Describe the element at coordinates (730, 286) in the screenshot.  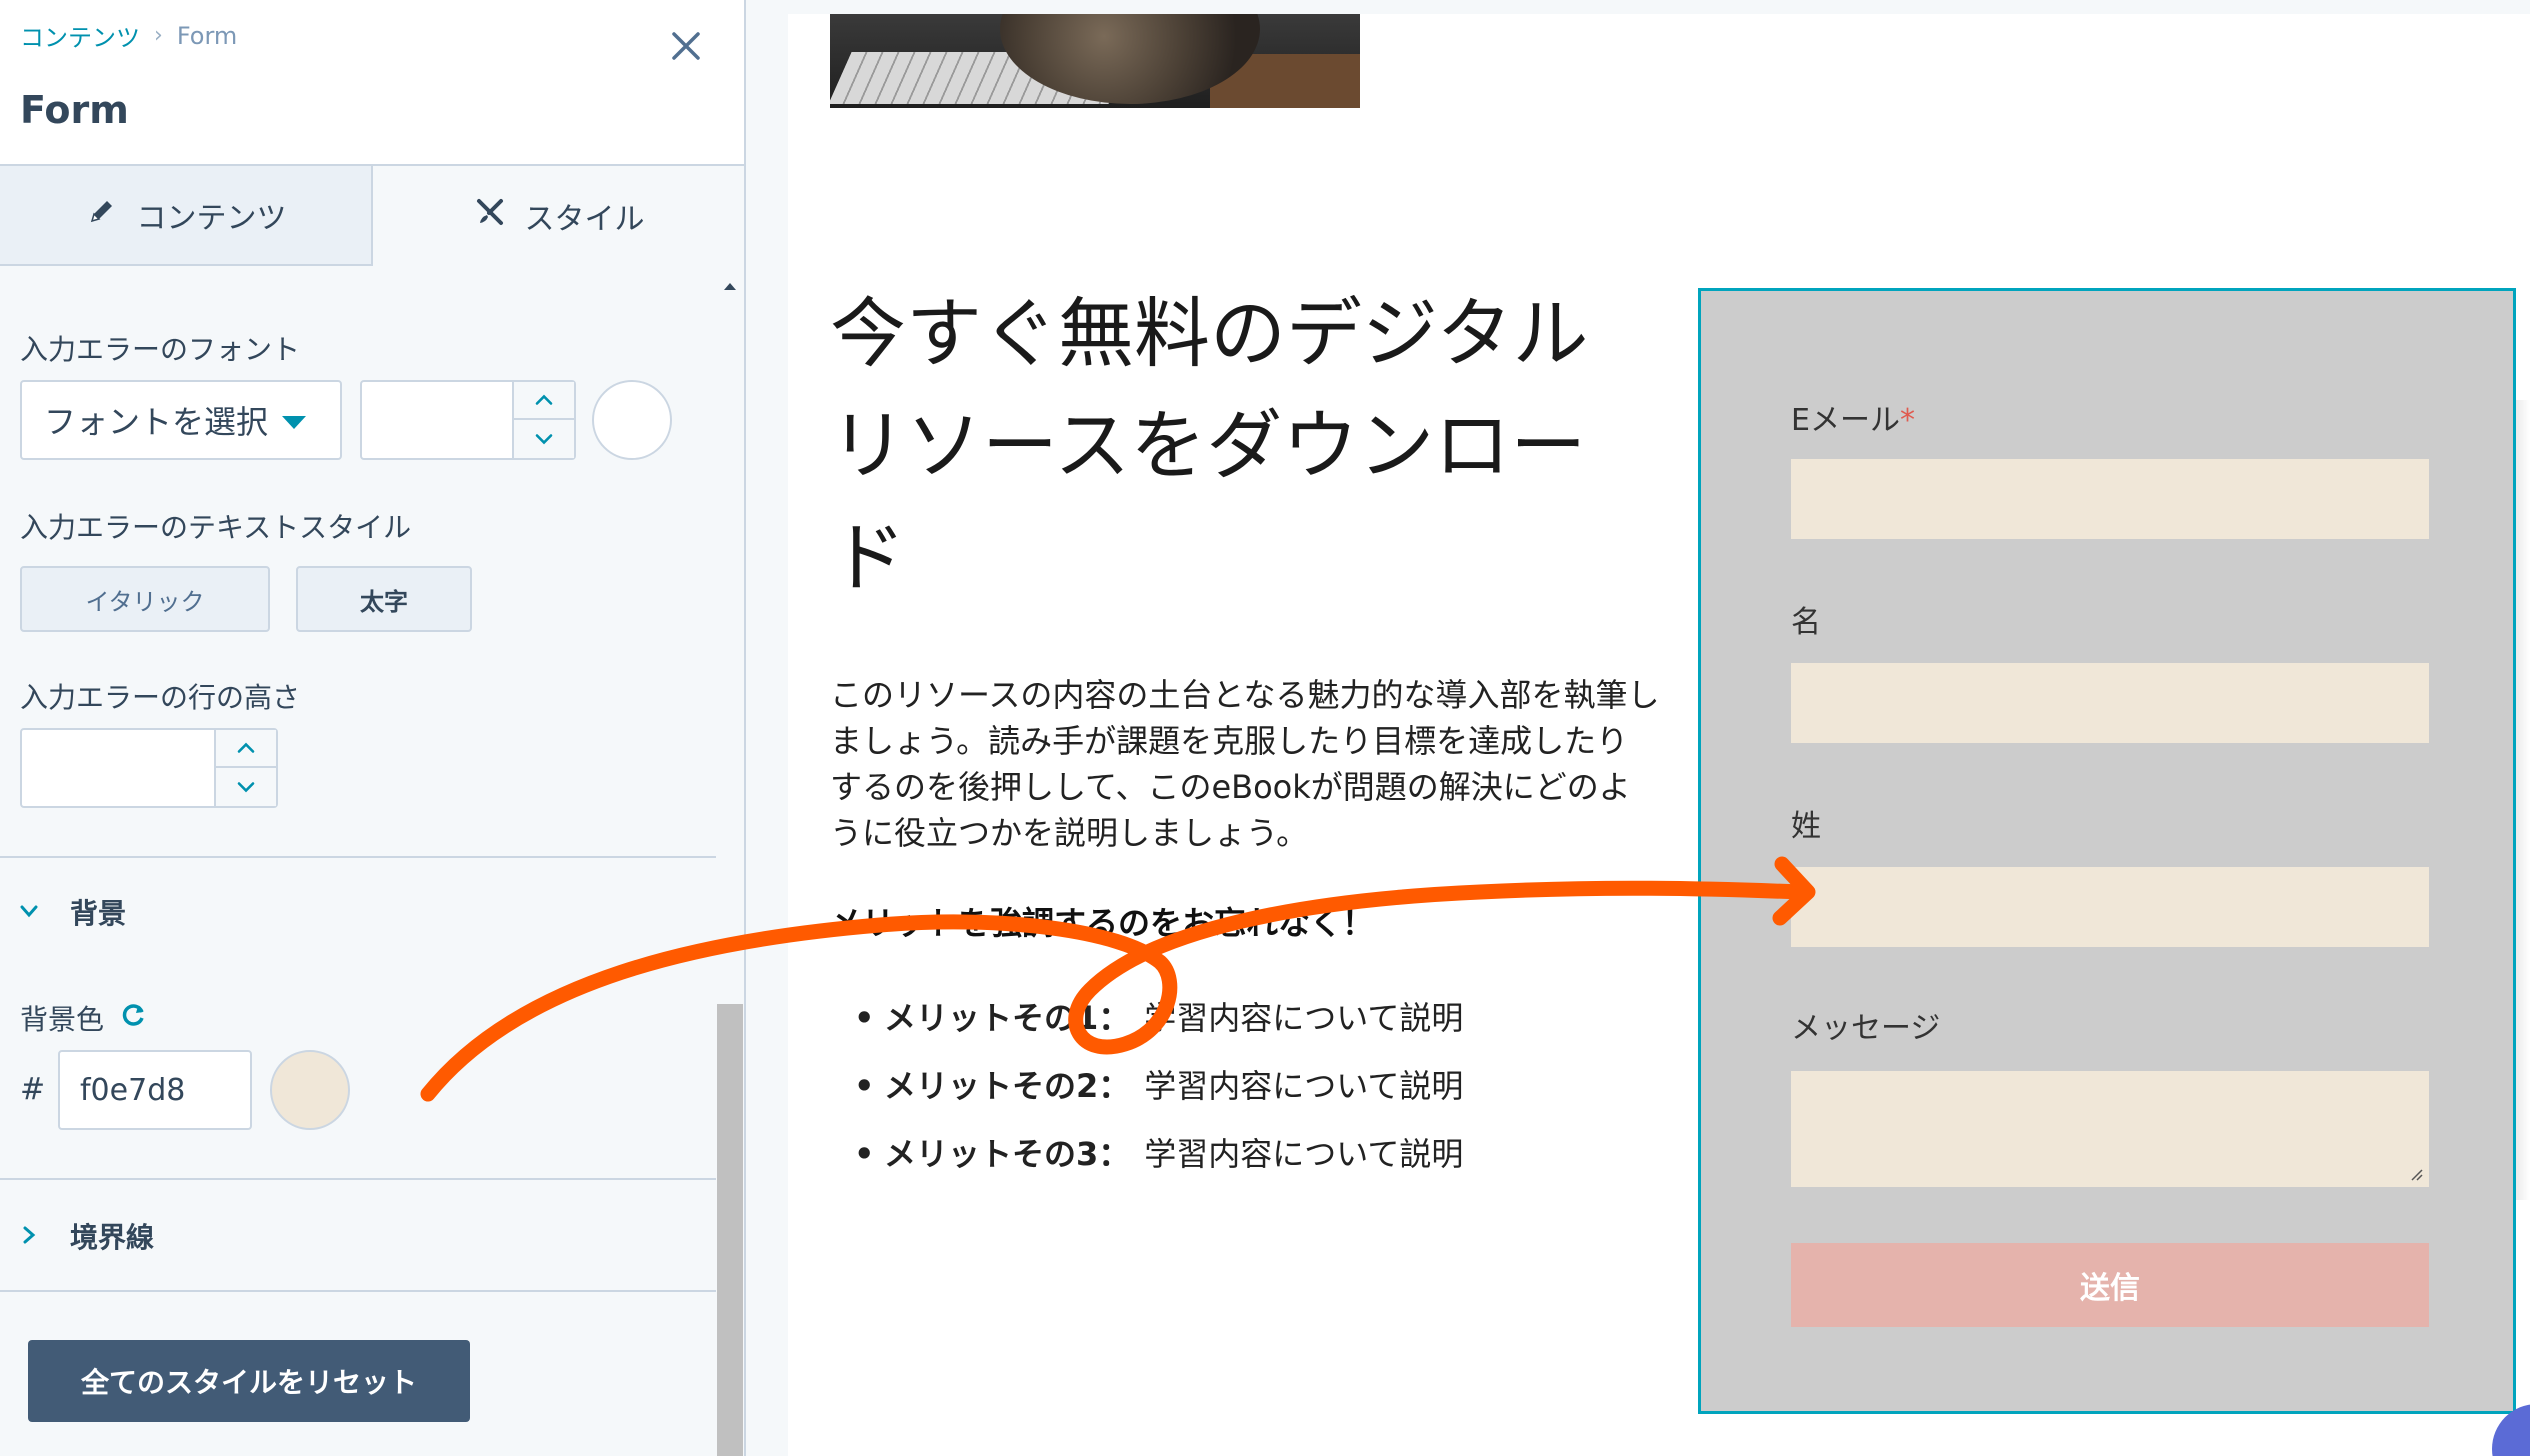
I see `scroll-up-arrow-icon` at that location.